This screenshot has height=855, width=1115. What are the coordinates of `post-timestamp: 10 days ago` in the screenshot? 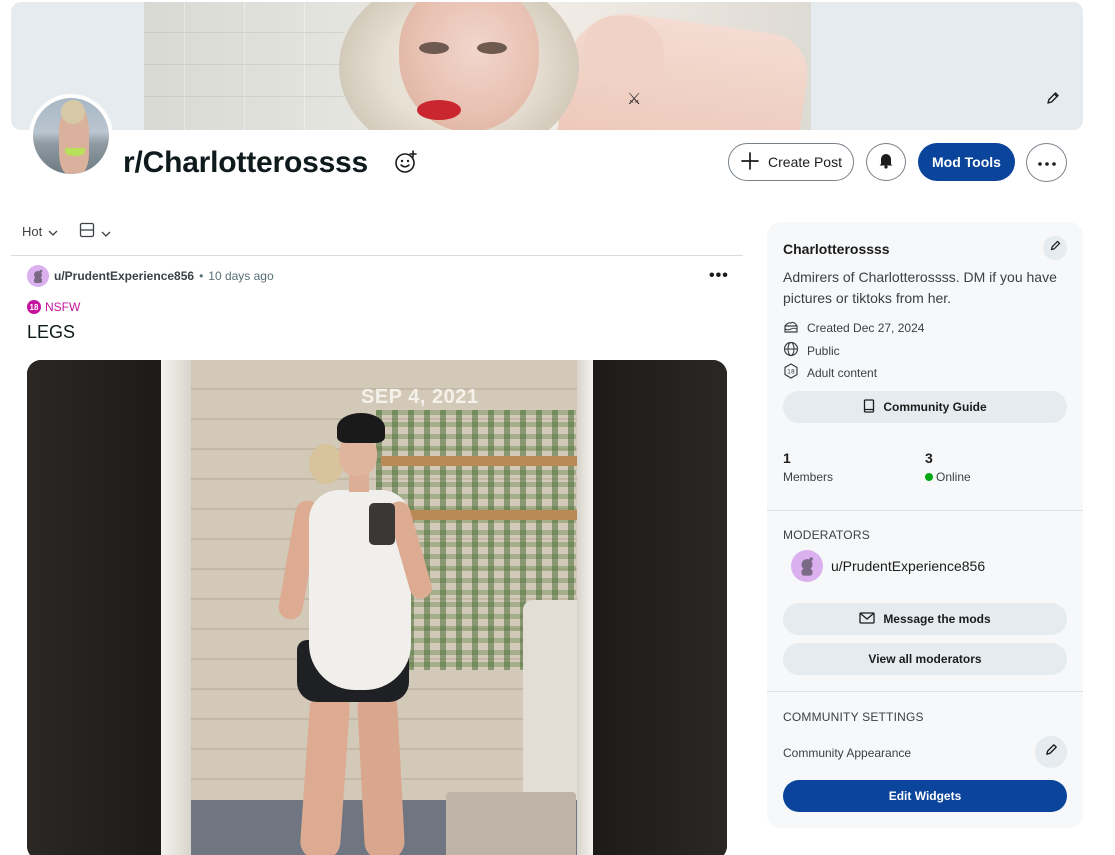 It's located at (241, 276).